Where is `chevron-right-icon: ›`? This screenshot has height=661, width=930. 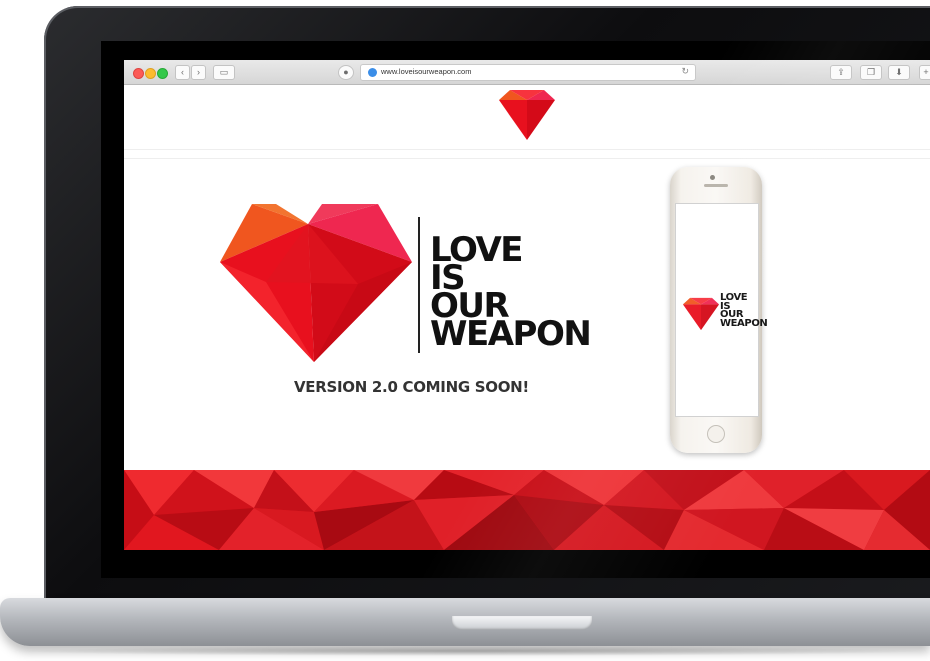
chevron-right-icon: › is located at coordinates (198, 72).